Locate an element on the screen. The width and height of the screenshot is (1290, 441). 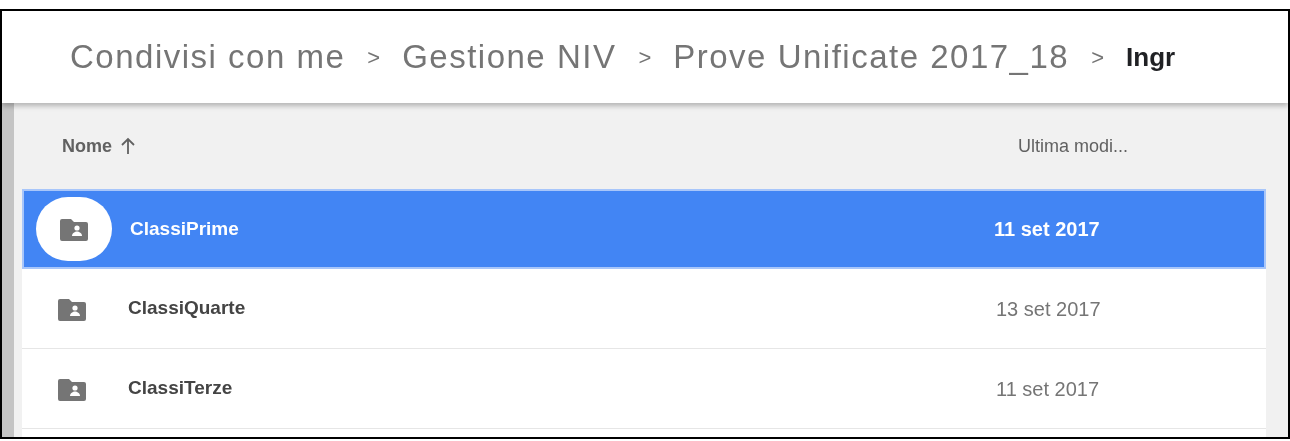
modified-date: 13 set 2017 is located at coordinates (1049, 309).